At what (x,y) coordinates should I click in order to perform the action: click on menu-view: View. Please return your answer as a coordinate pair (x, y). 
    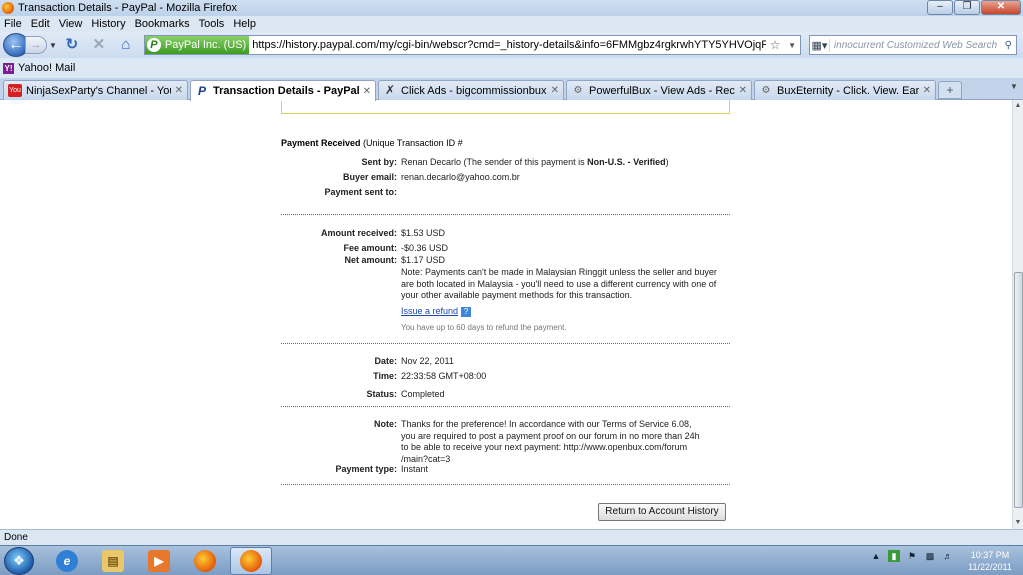
    Looking at the image, I should click on (71, 24).